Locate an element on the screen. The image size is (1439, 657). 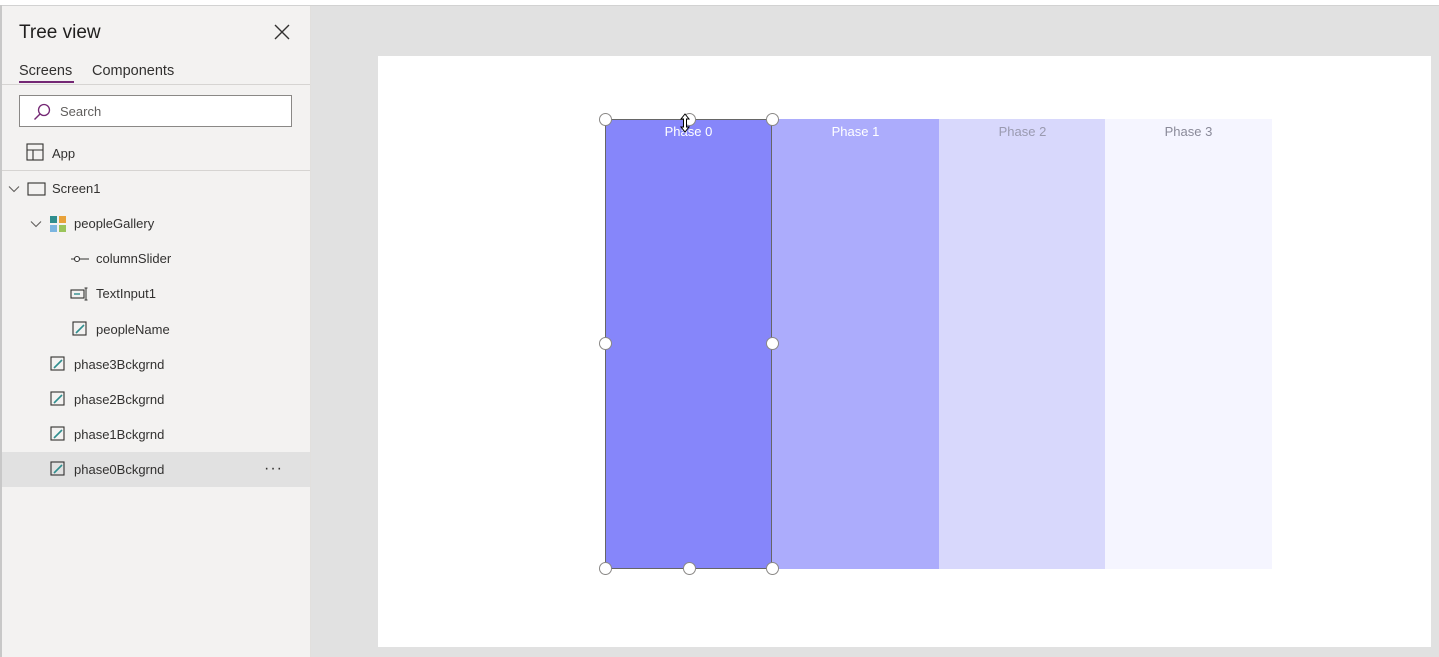
close-button is located at coordinates (282, 32).